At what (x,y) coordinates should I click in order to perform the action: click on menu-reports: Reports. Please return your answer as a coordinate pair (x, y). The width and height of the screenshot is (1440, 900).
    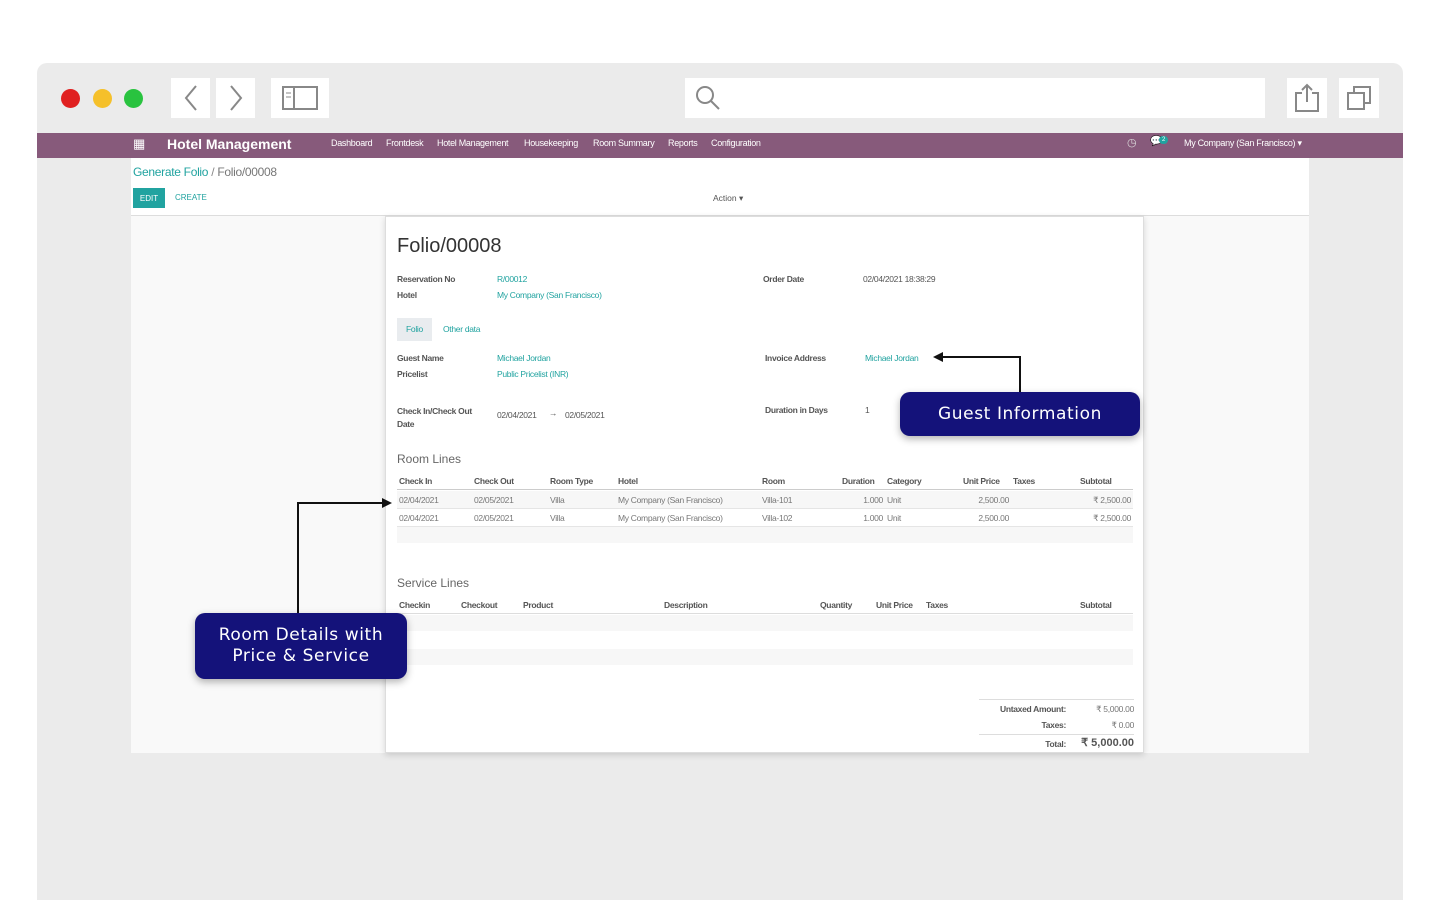
    Looking at the image, I should click on (683, 143).